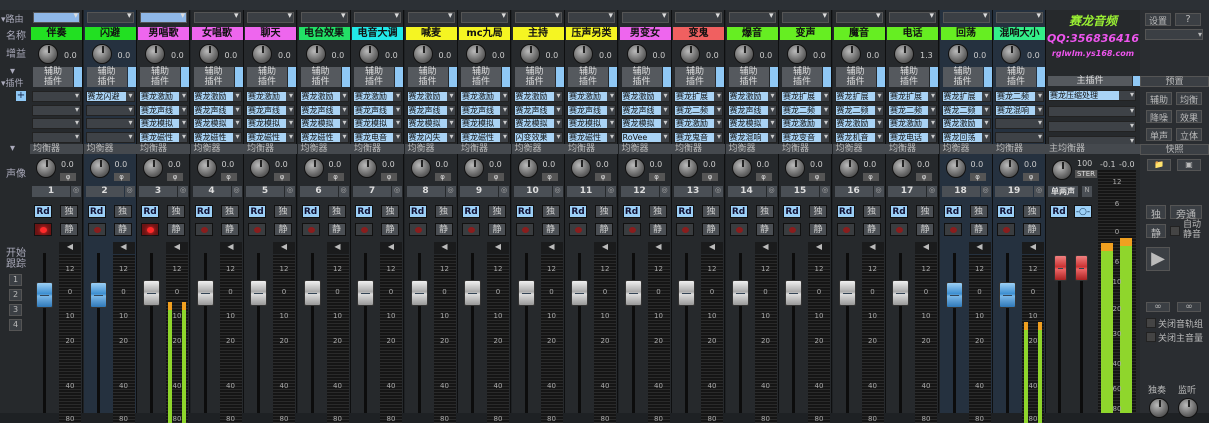 Image resolution: width=1209 pixels, height=423 pixels. What do you see at coordinates (377, 137) in the screenshot?
I see `plugin-slot: 赛龙电音` at bounding box center [377, 137].